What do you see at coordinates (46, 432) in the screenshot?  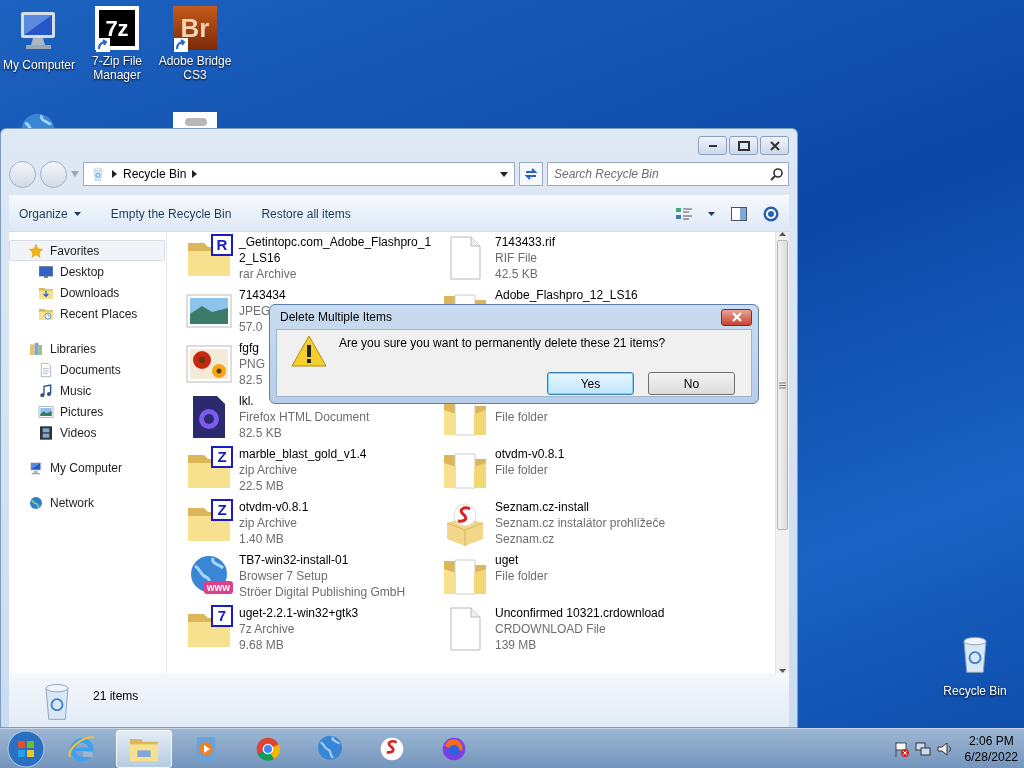 I see `film-icon` at bounding box center [46, 432].